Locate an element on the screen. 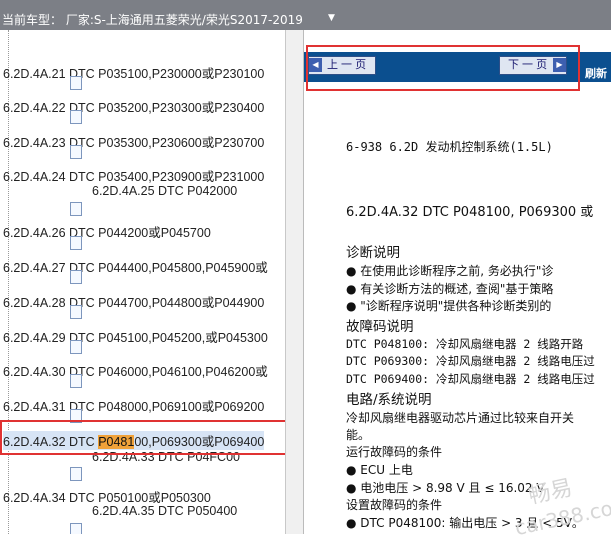 This screenshot has width=611, height=540. tree-item: 6.2D.4A.29 DTC P045100,P045200,或P045300 is located at coordinates (135, 336).